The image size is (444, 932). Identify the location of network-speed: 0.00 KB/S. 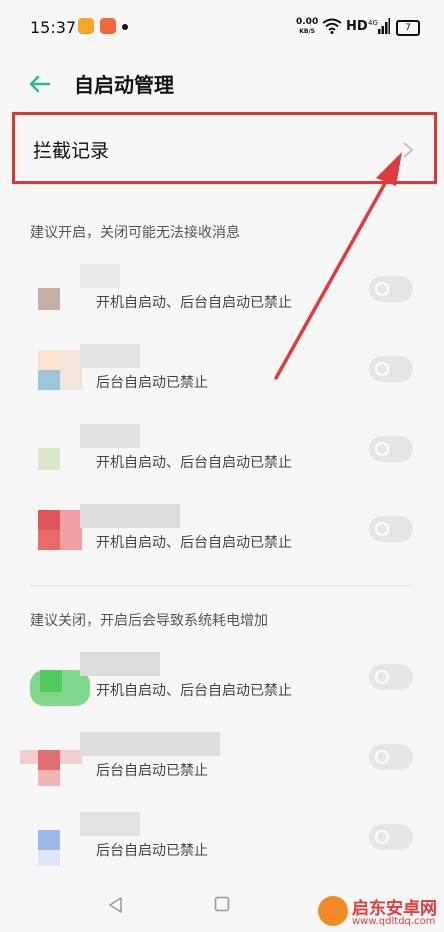
(307, 26).